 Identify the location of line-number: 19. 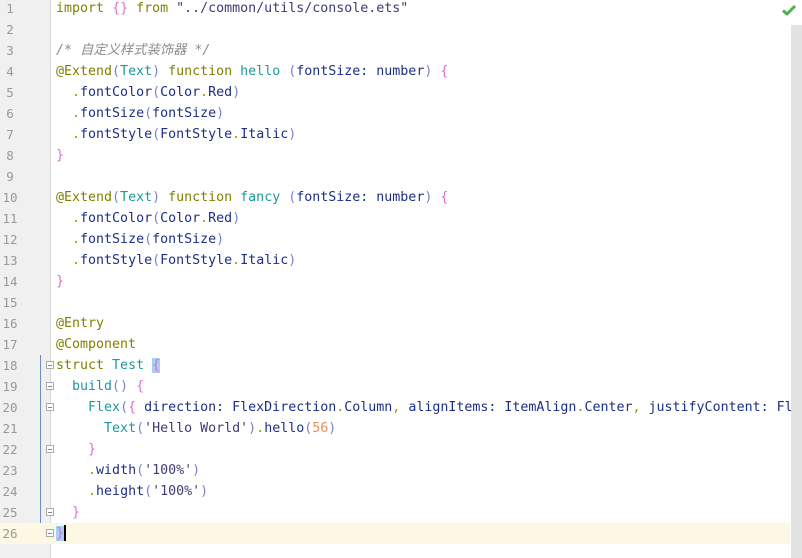
(10, 386).